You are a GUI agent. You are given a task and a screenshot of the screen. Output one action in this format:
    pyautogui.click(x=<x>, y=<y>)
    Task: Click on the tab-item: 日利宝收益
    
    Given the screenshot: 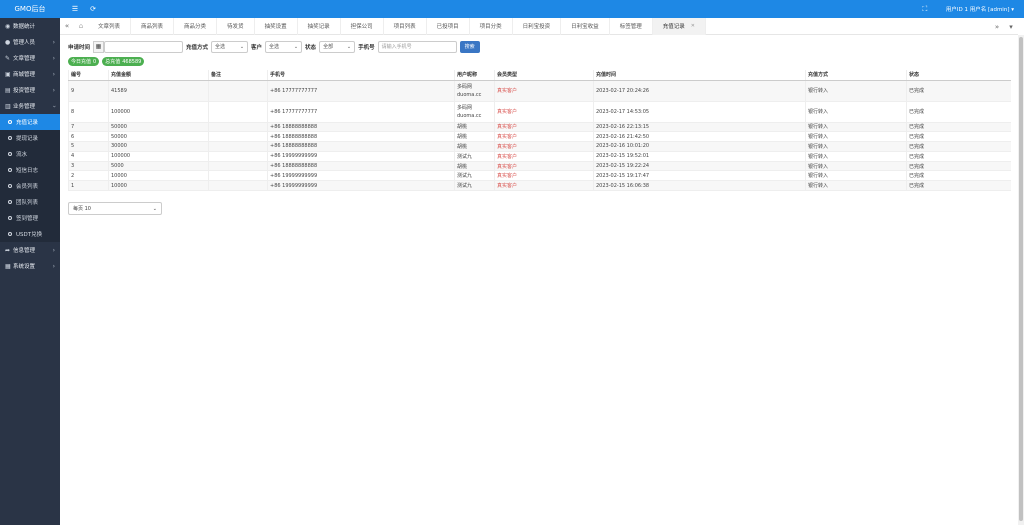 What is the action you would take?
    pyautogui.click(x=585, y=26)
    